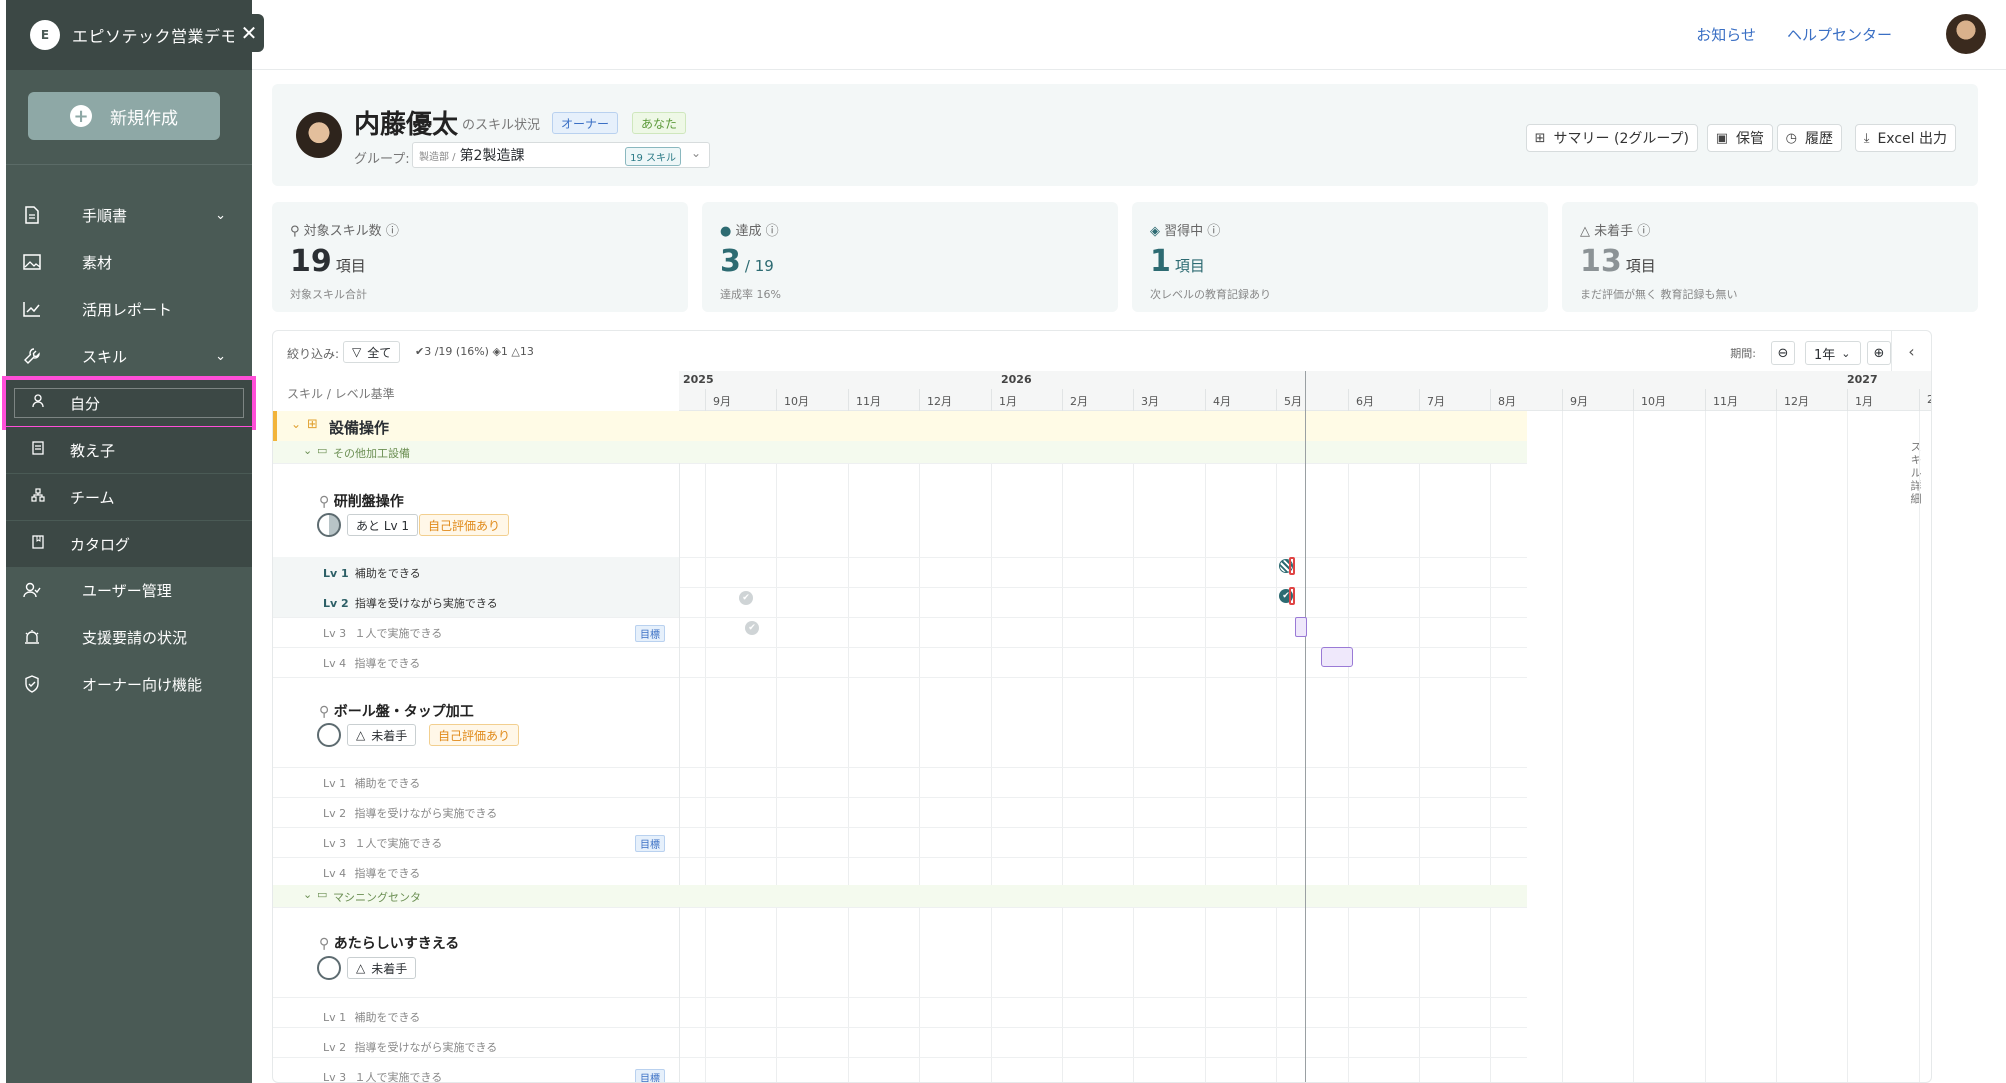  I want to click on filter-icon: ▽, so click(357, 352).